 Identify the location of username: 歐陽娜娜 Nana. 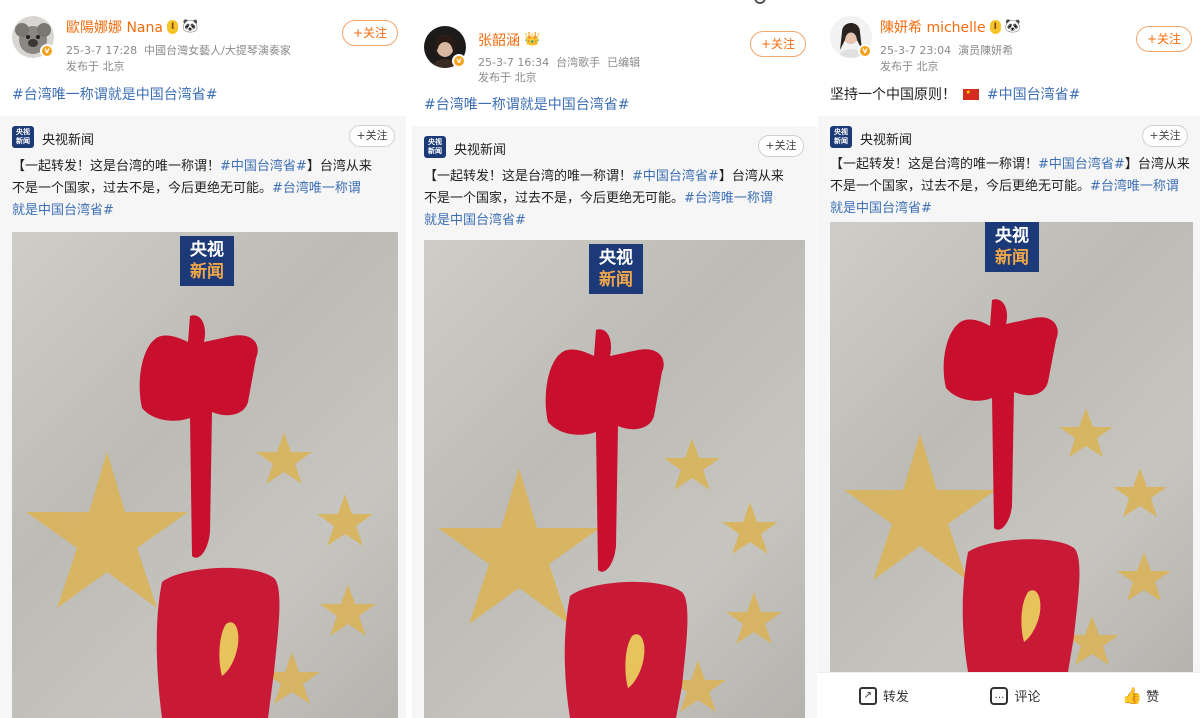
(114, 27).